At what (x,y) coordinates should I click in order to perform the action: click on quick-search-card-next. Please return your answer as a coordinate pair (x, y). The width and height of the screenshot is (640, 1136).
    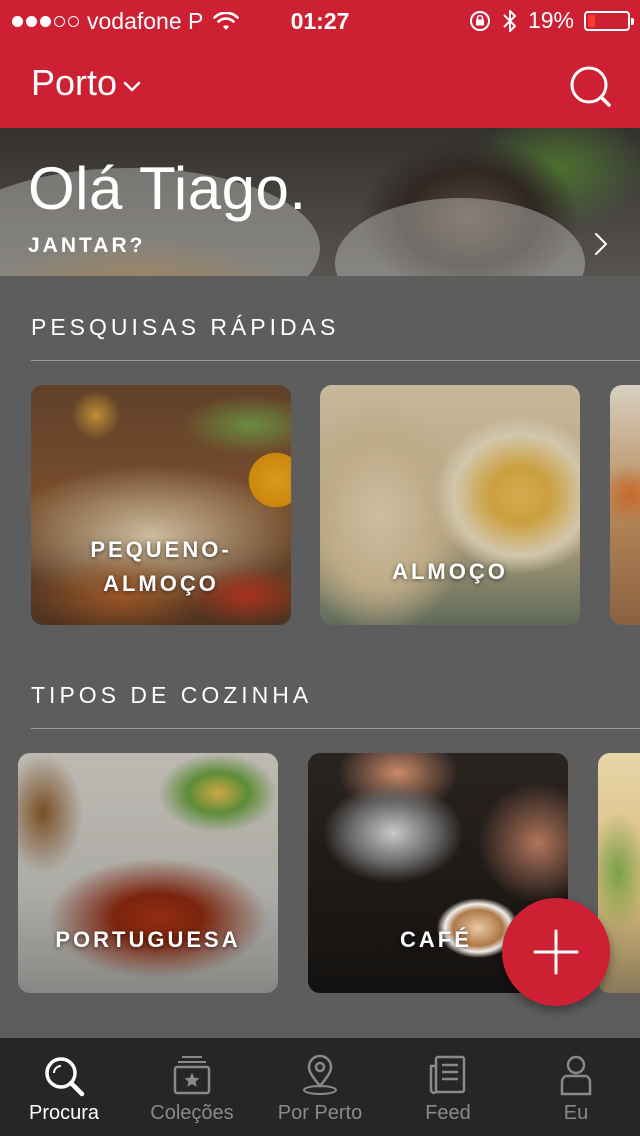
    Looking at the image, I should click on (625, 505).